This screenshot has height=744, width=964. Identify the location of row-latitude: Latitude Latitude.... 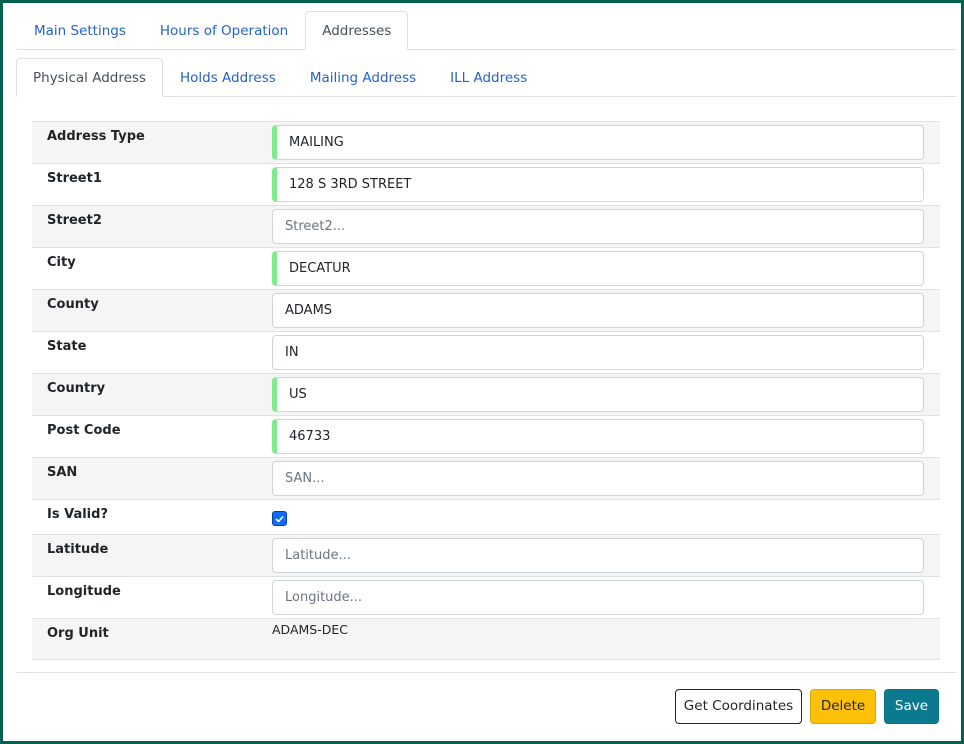
(486, 556).